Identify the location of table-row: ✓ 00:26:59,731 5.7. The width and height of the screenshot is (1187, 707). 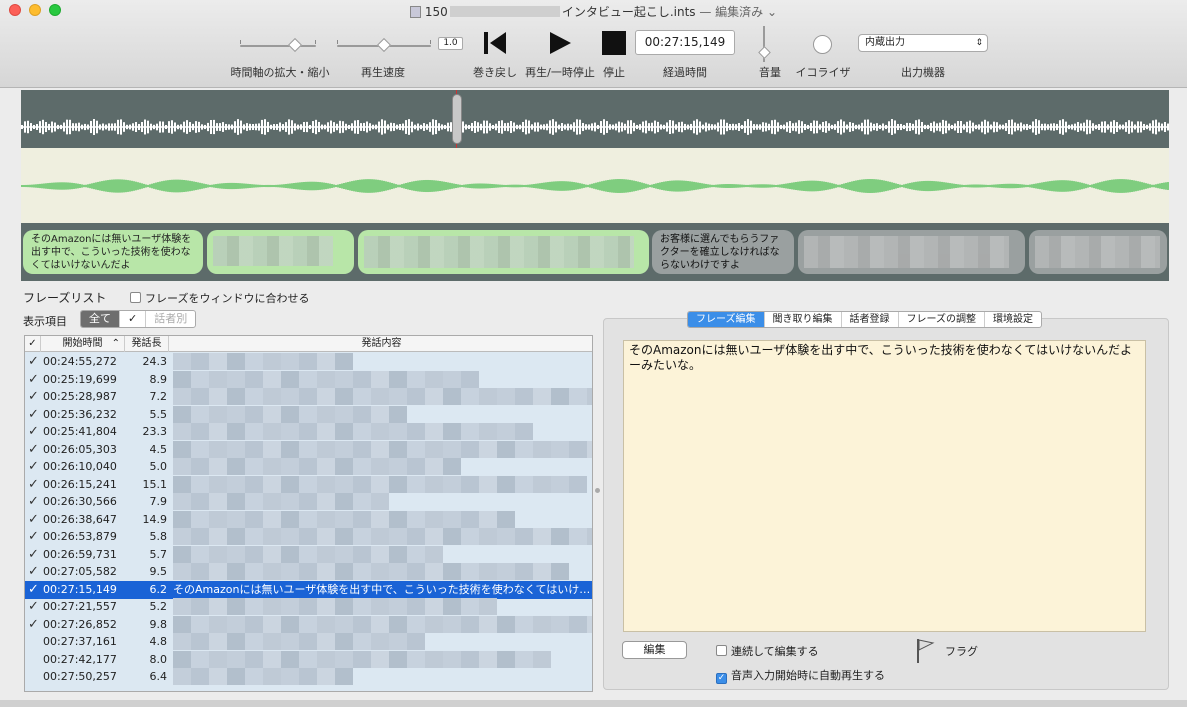
(308, 554).